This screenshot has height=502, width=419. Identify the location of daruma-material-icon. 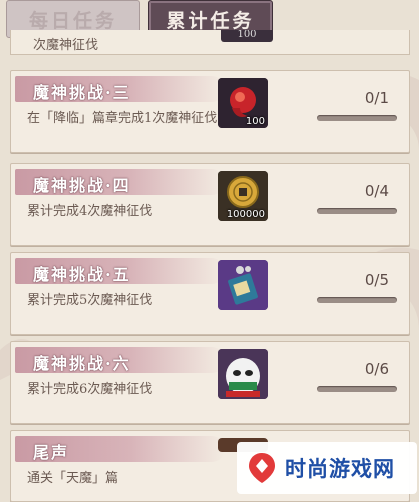
(243, 374).